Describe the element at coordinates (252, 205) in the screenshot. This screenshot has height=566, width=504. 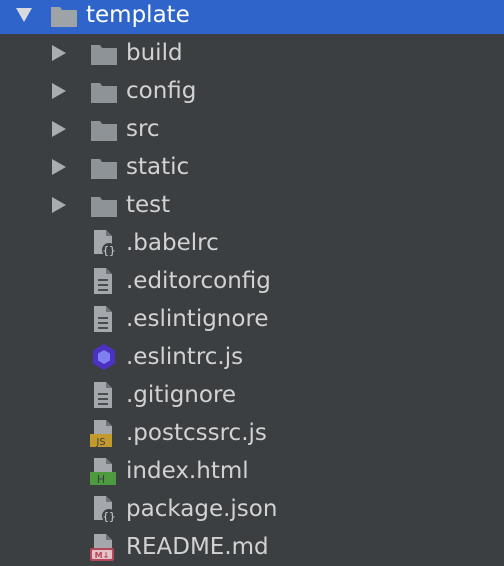
I see `tree-folder-test: test` at that location.